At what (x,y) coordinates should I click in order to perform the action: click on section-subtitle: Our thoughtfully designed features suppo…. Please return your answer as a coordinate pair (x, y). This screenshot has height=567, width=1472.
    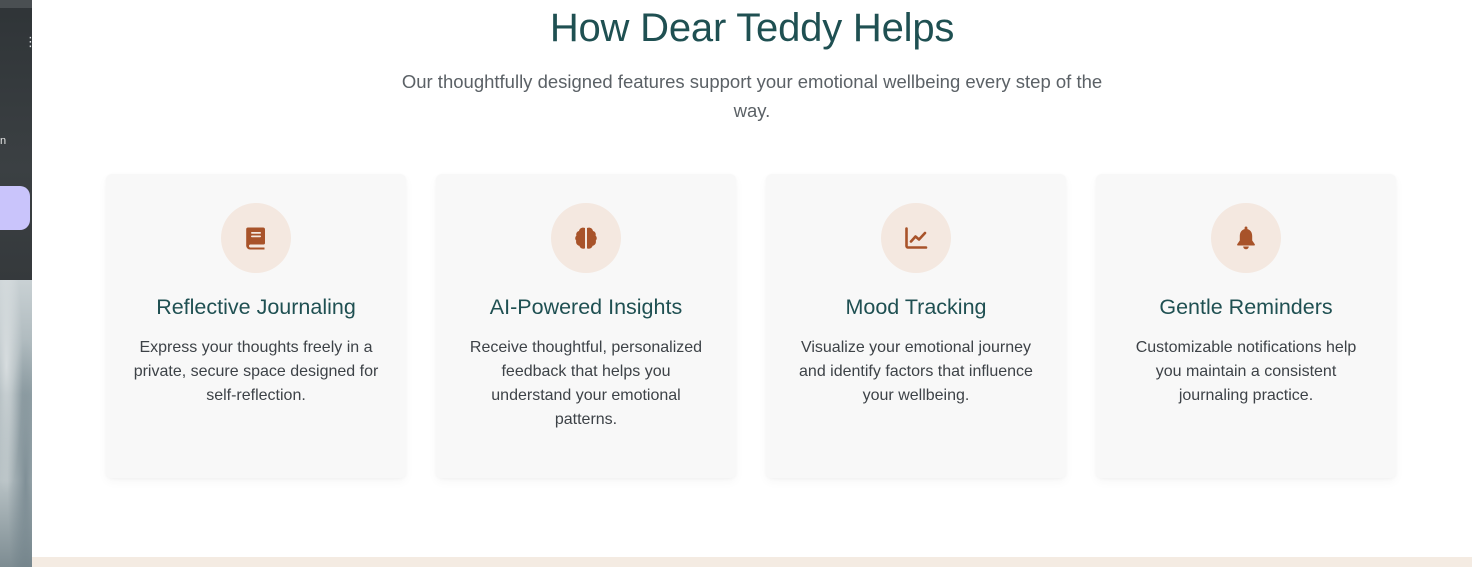
    Looking at the image, I should click on (752, 96).